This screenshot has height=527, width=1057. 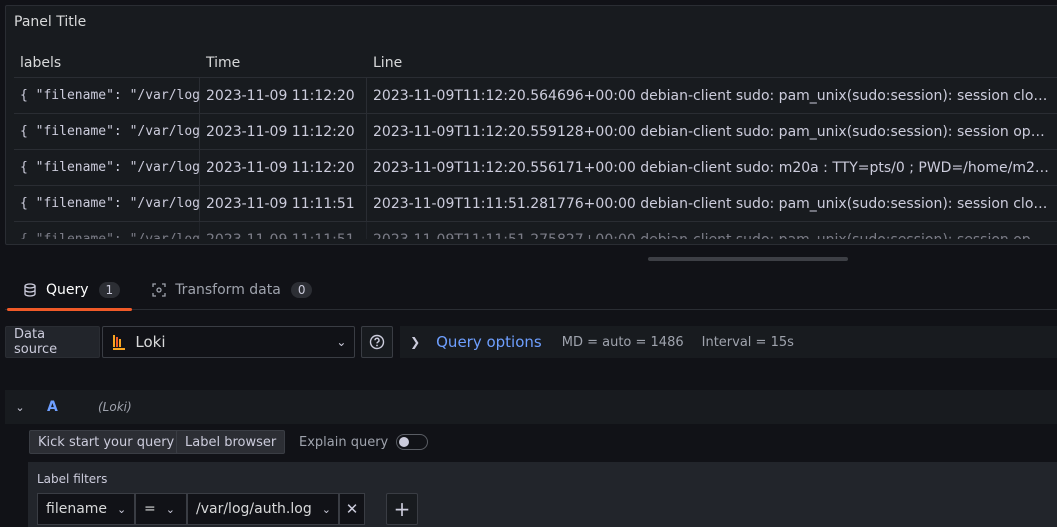 I want to click on label-value-value: /var/log/auth.log, so click(x=254, y=509).